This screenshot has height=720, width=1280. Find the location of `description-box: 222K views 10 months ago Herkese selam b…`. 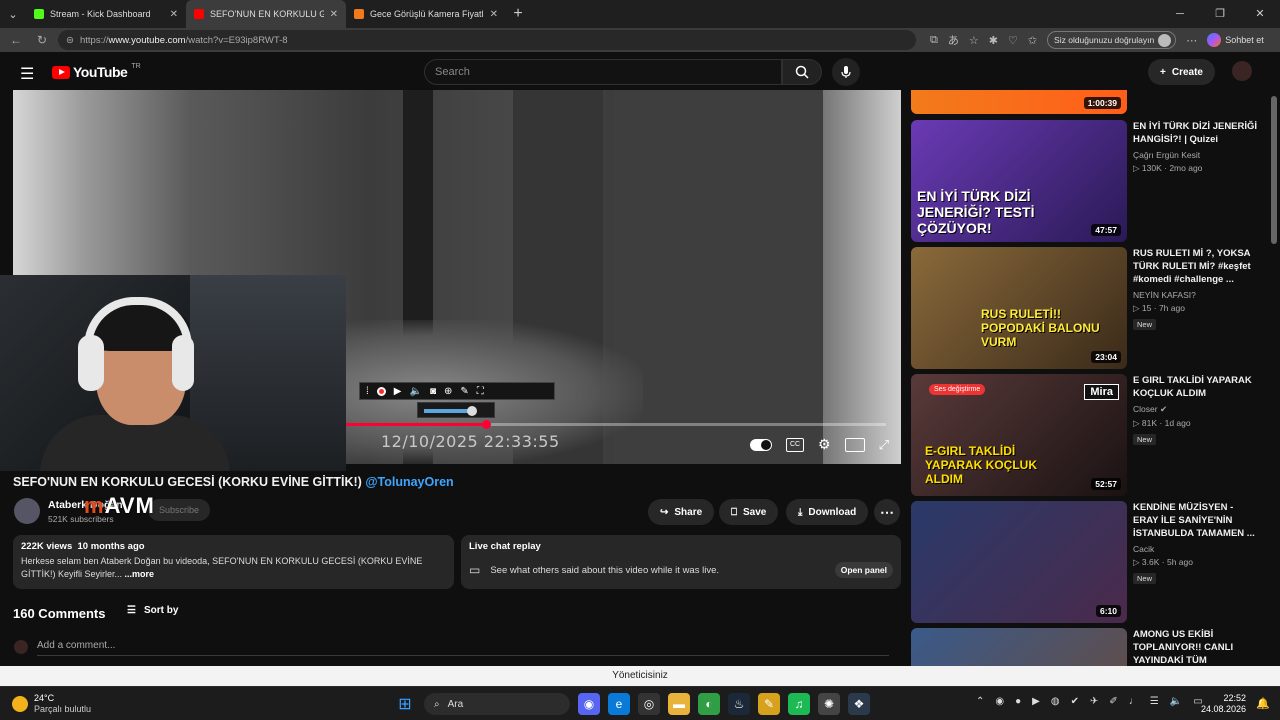

description-box: 222K views 10 months ago Herkese selam b… is located at coordinates (233, 562).